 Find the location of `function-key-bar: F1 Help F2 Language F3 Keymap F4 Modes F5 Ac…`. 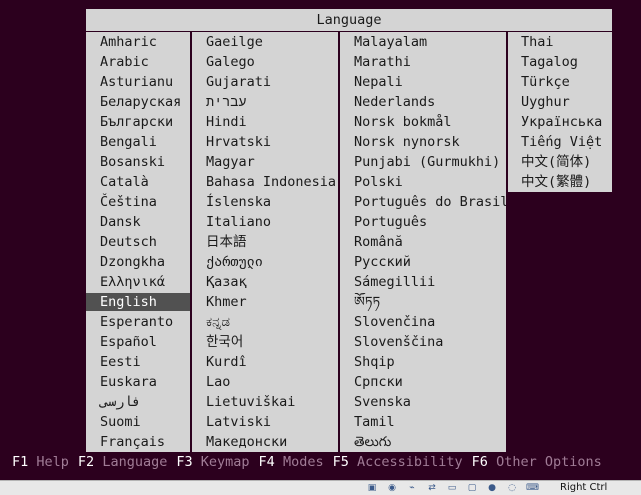

function-key-bar: F1 Help F2 Language F3 Keymap F4 Modes F5 Ac… is located at coordinates (311, 462).